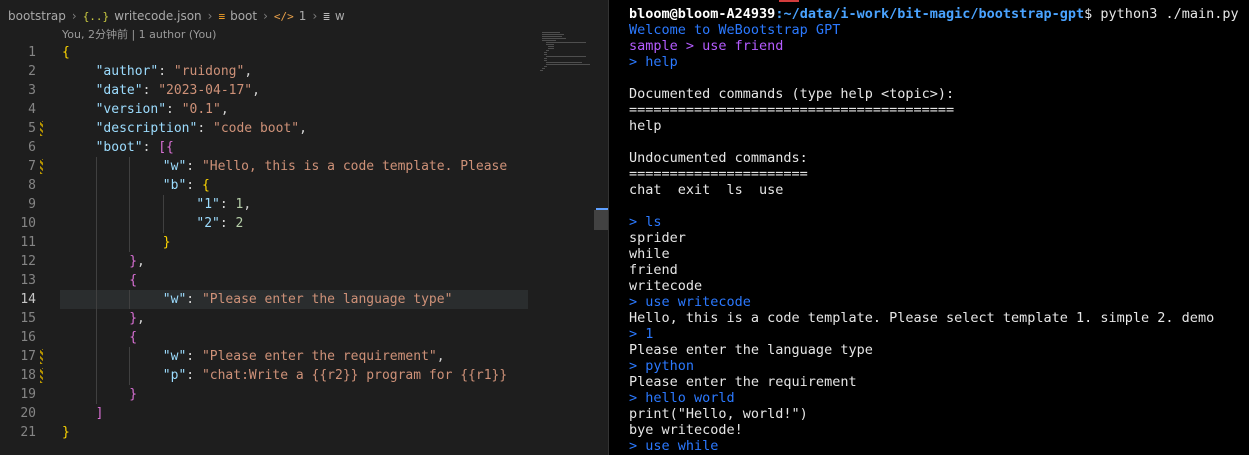 The width and height of the screenshot is (1249, 455). What do you see at coordinates (18, 90) in the screenshot?
I see `line-number: 3` at bounding box center [18, 90].